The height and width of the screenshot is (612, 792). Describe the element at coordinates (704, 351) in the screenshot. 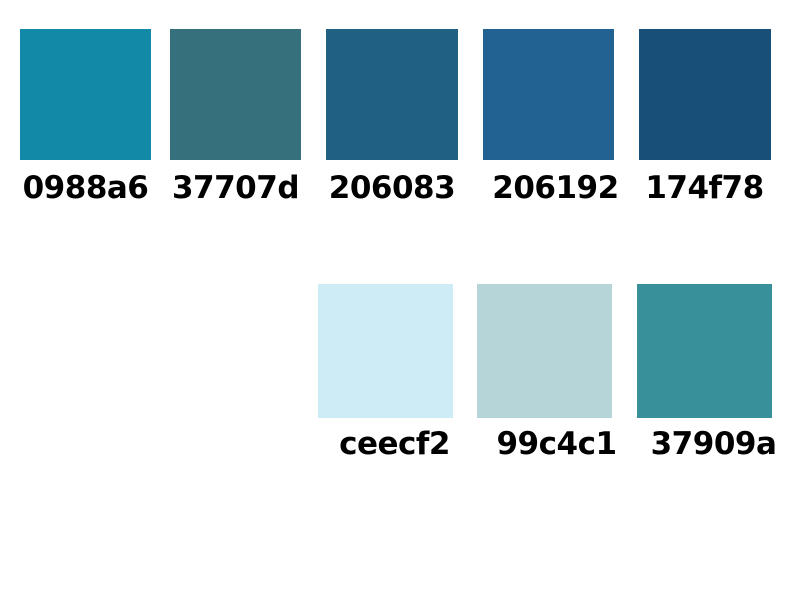

I see `color-swatch-37909a` at that location.